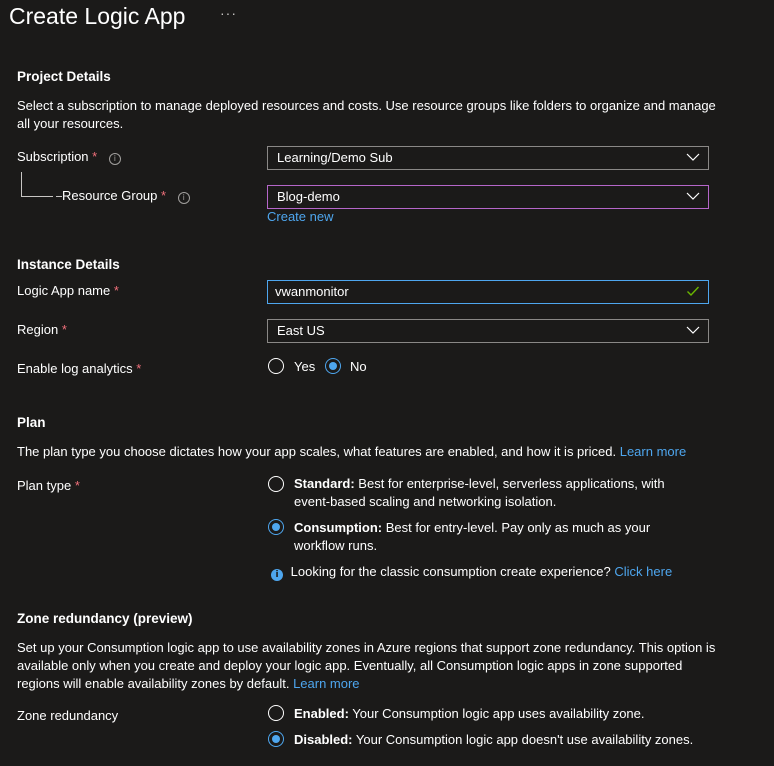 The image size is (774, 766). I want to click on subscription-value: Learning/Demo Sub, so click(335, 157).